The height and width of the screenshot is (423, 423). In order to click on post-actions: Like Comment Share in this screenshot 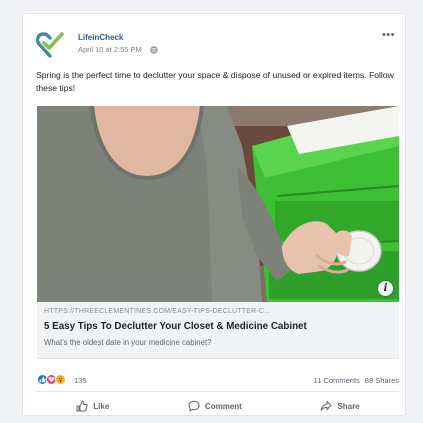, I will do `click(218, 405)`.